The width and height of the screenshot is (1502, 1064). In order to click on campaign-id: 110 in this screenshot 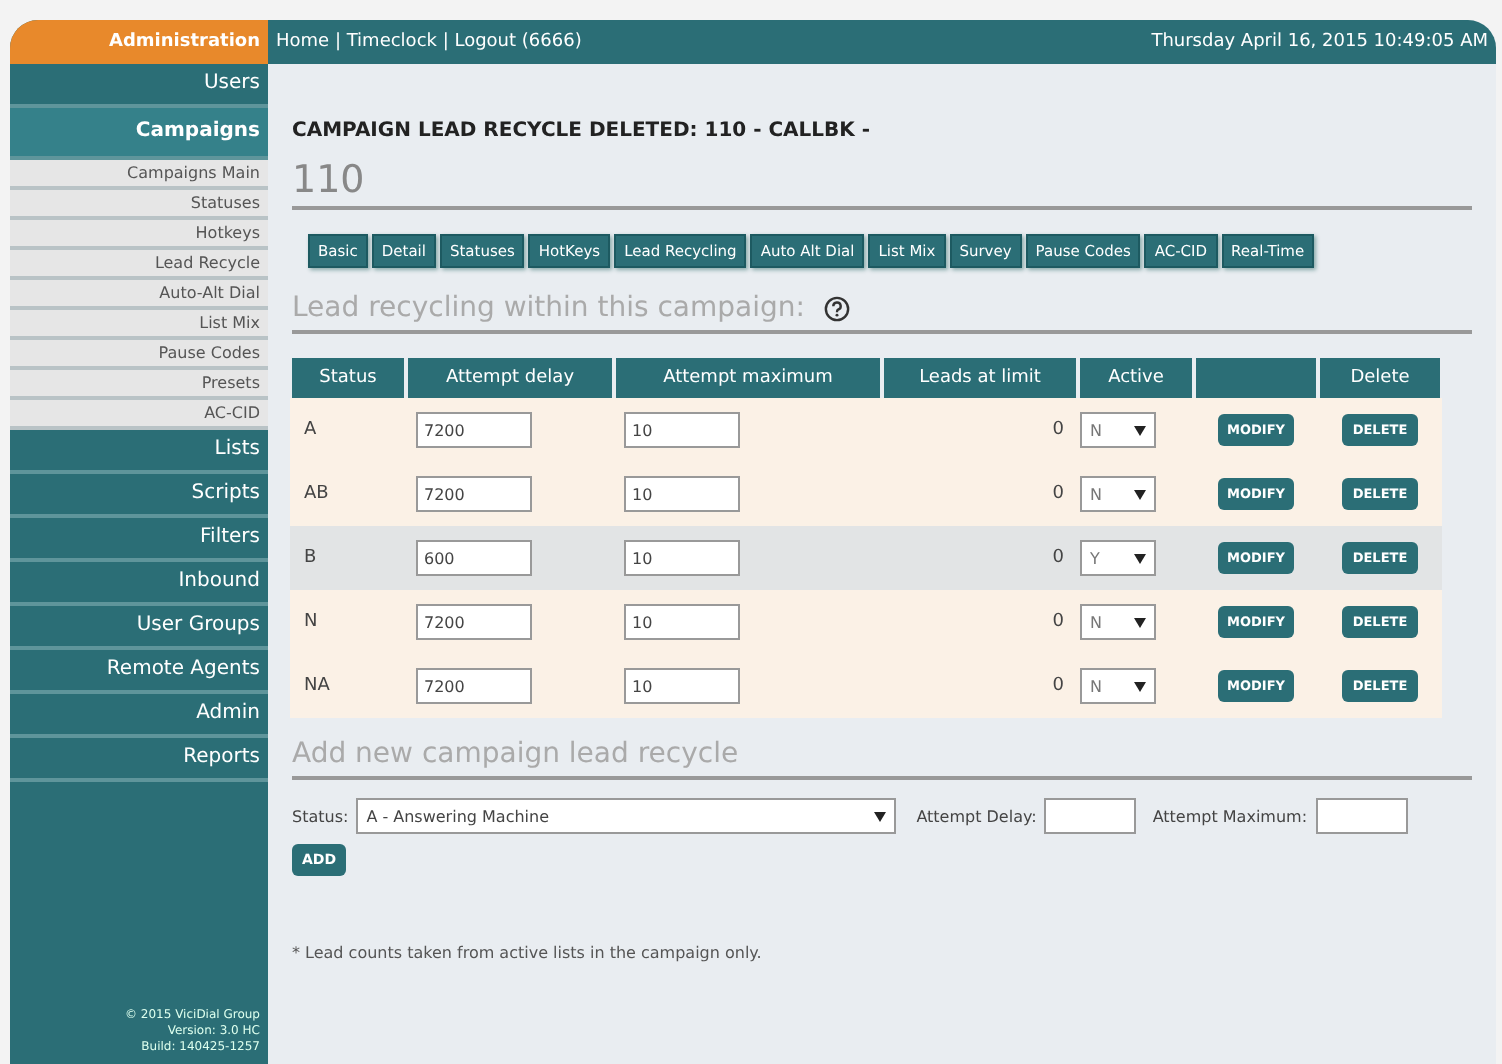, I will do `click(882, 184)`.